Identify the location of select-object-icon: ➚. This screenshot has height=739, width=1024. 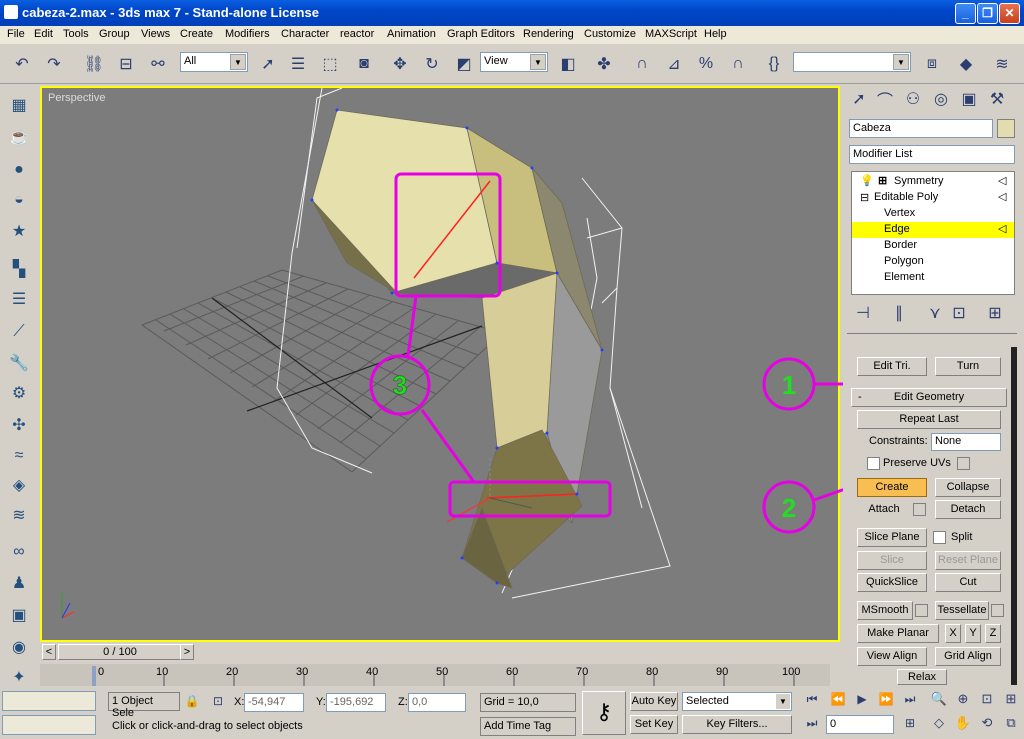
(268, 64).